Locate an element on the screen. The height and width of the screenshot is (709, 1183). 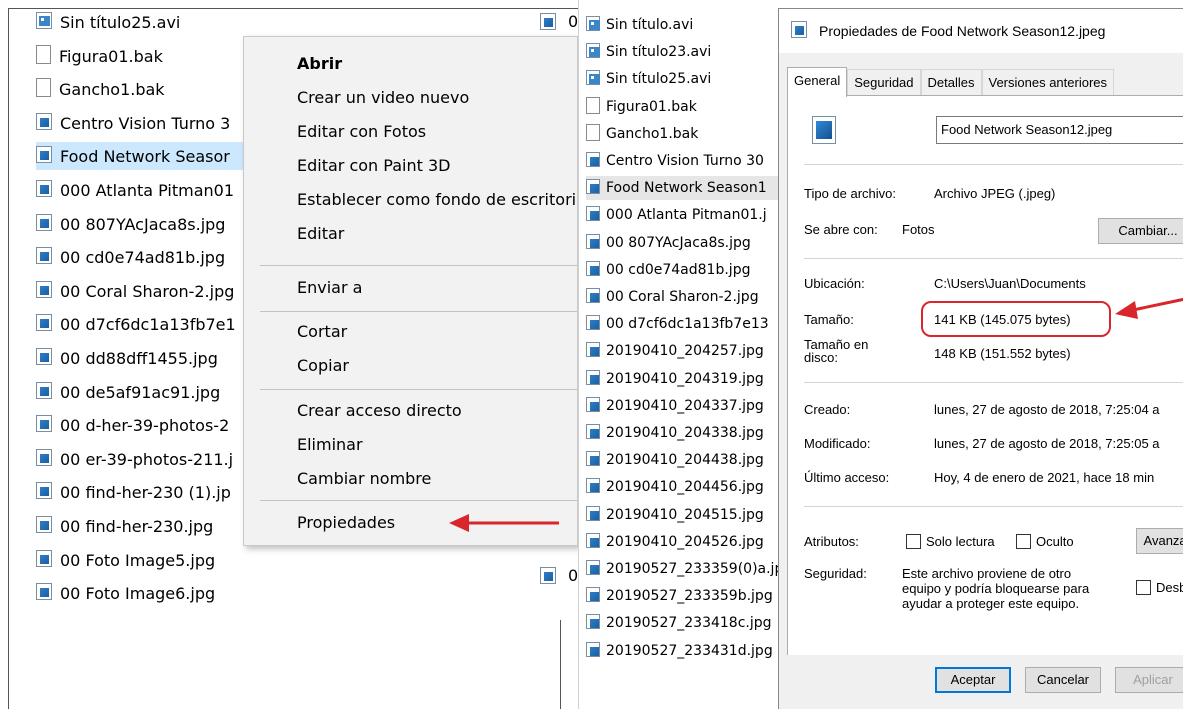
menu-item-edit-photos: Editar con Fotos is located at coordinates (361, 131).